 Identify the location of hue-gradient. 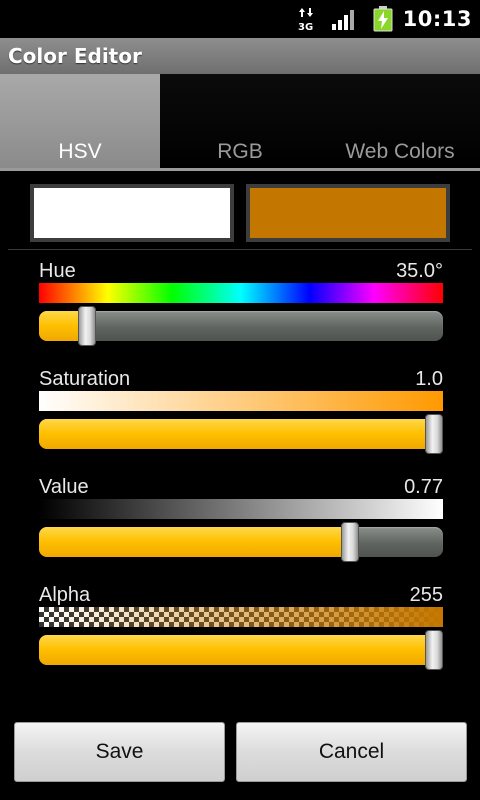
(241, 293).